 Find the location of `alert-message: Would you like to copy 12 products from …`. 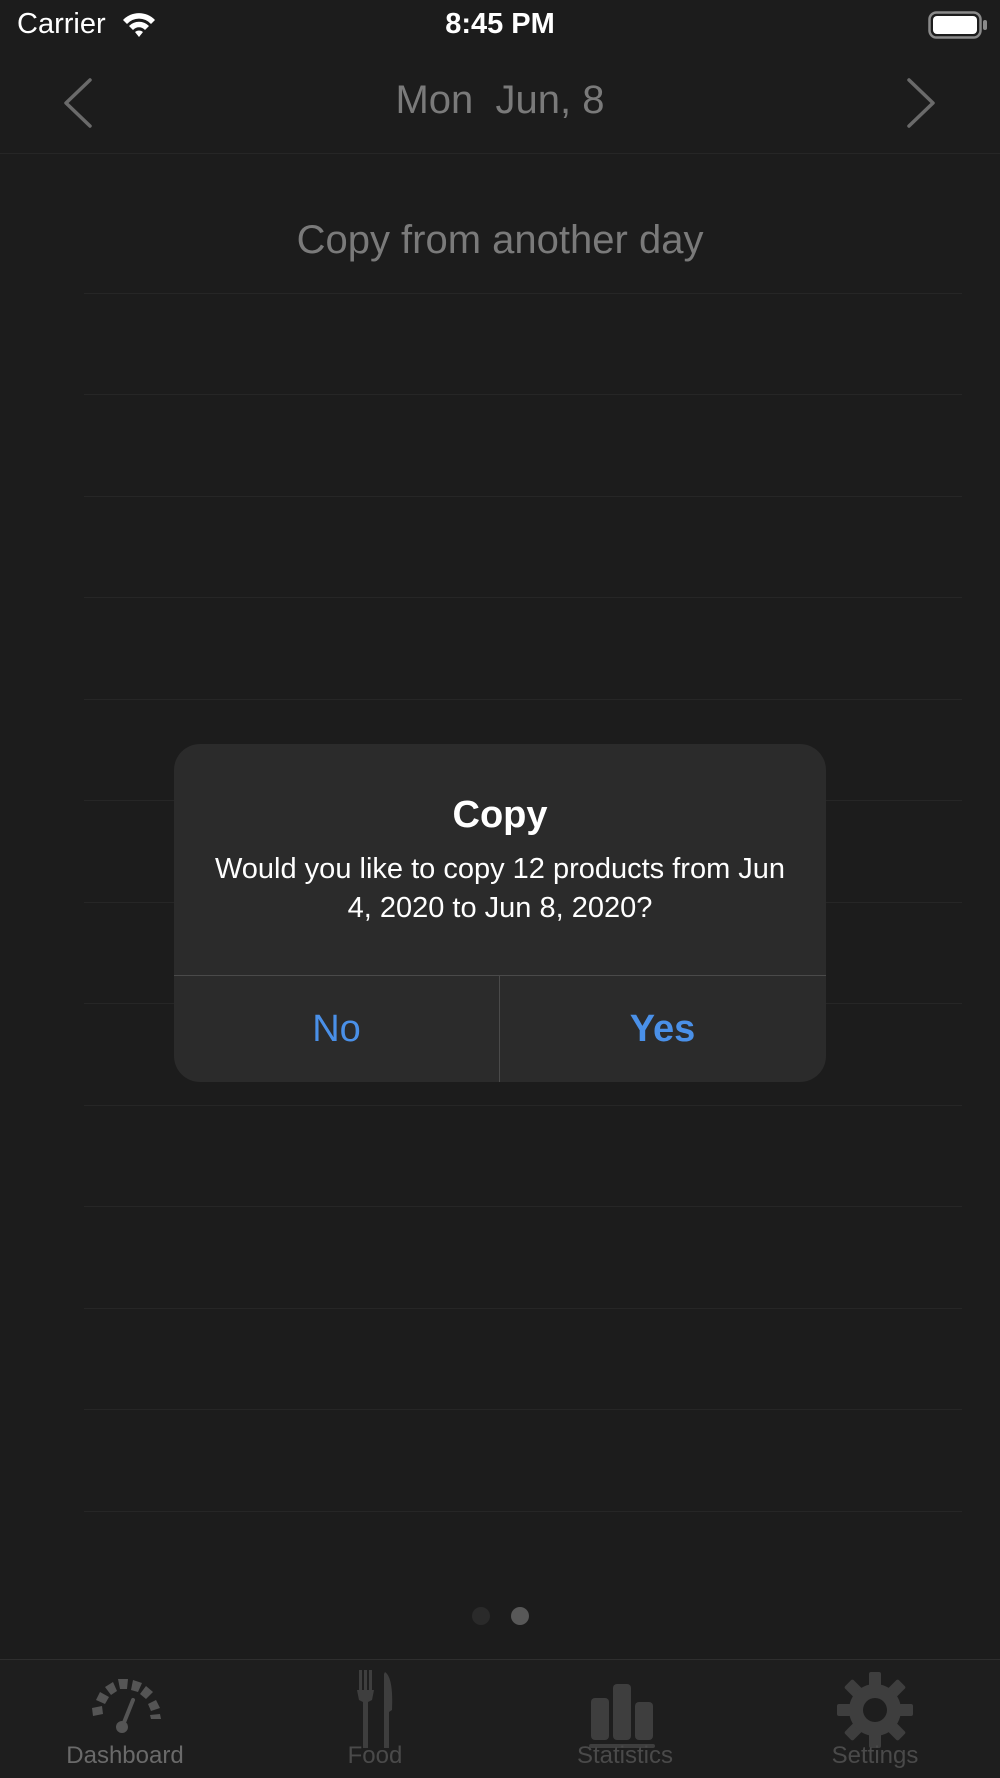

alert-message: Would you like to copy 12 products from … is located at coordinates (500, 888).